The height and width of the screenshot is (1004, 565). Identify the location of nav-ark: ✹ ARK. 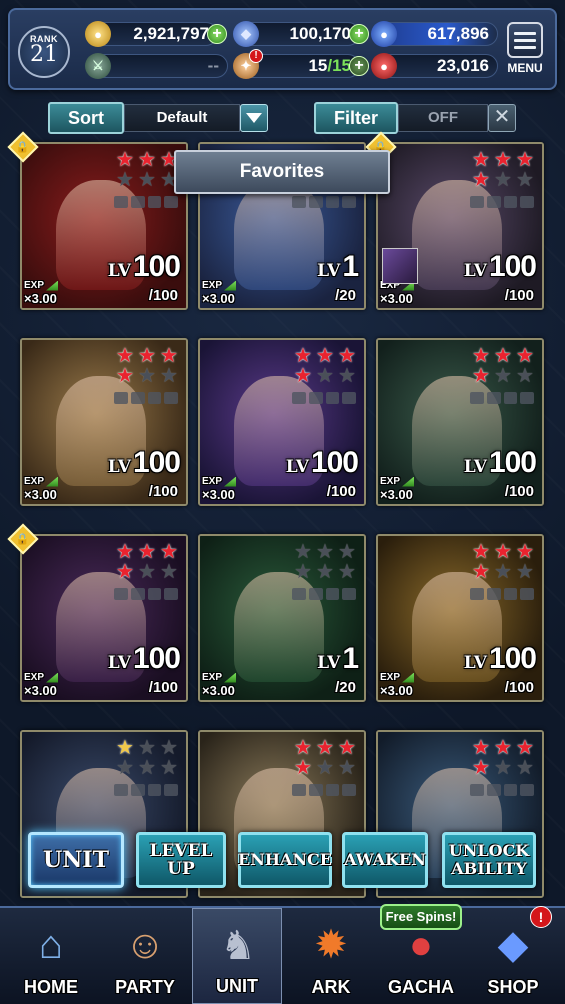
(331, 956).